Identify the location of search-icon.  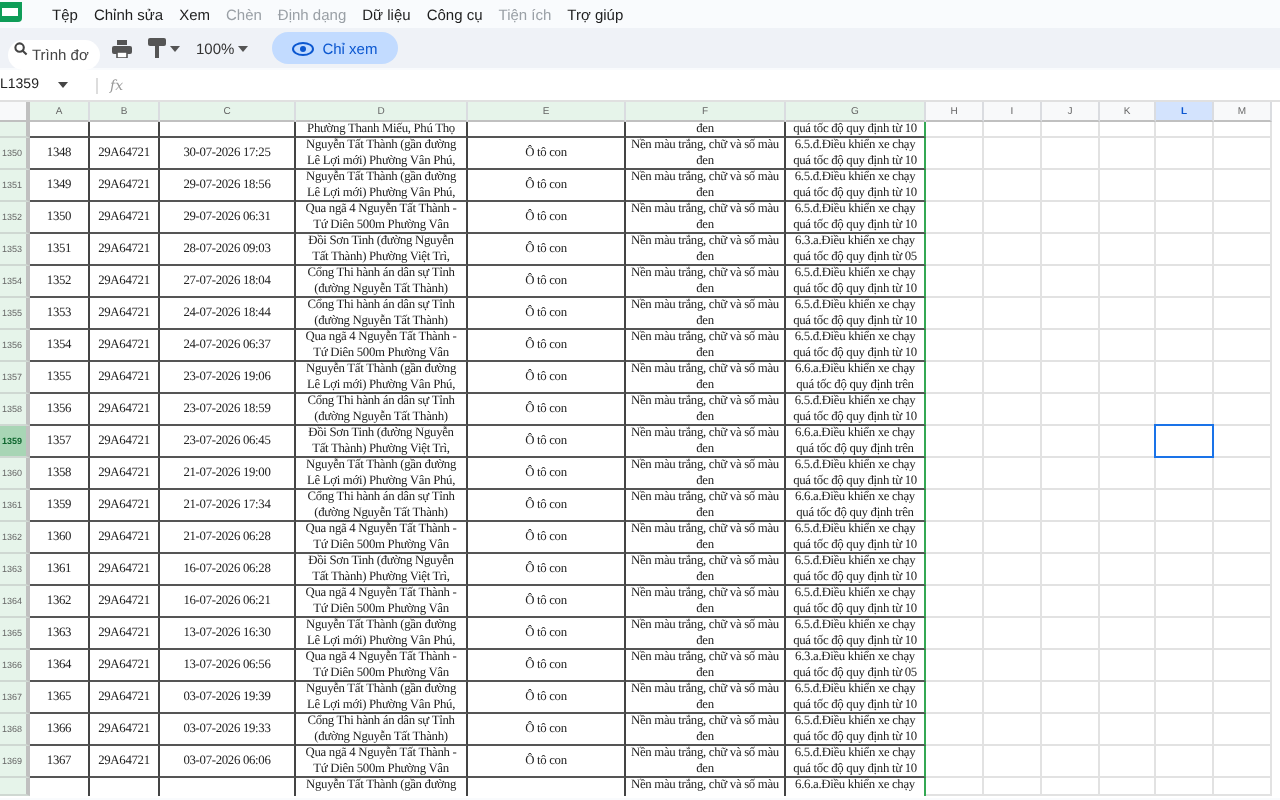
(21, 48).